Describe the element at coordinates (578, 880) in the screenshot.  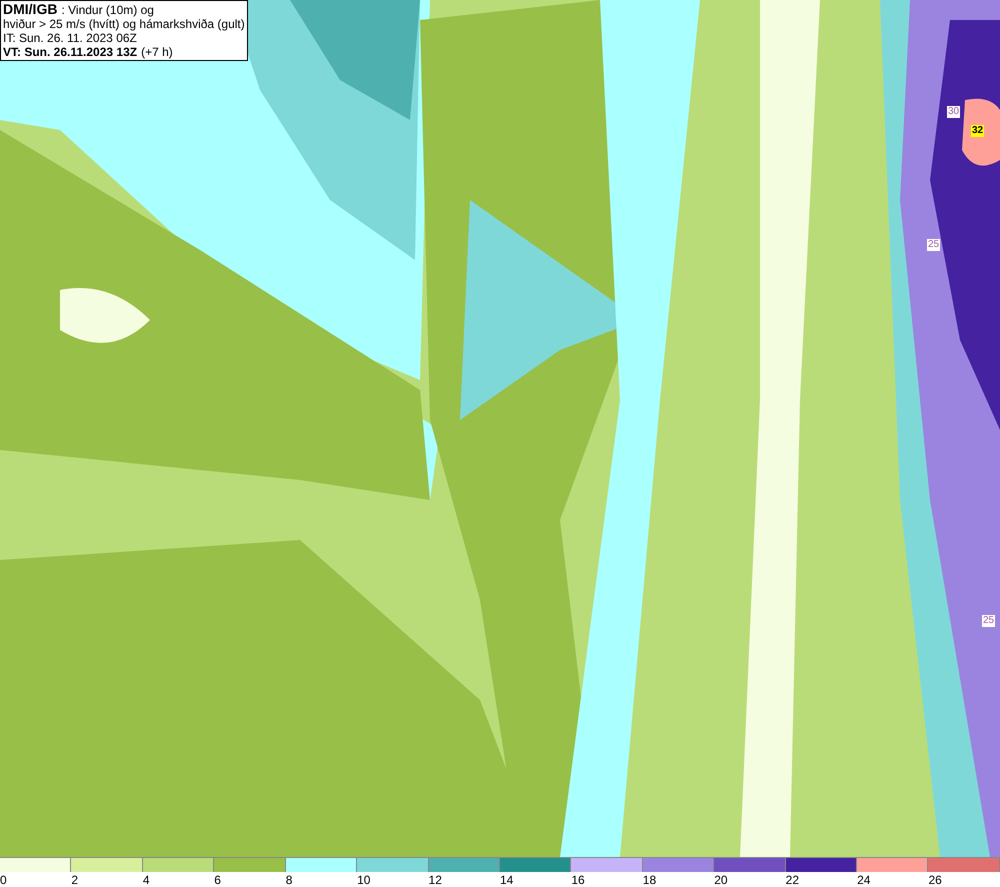
I see `legend-label: 16` at that location.